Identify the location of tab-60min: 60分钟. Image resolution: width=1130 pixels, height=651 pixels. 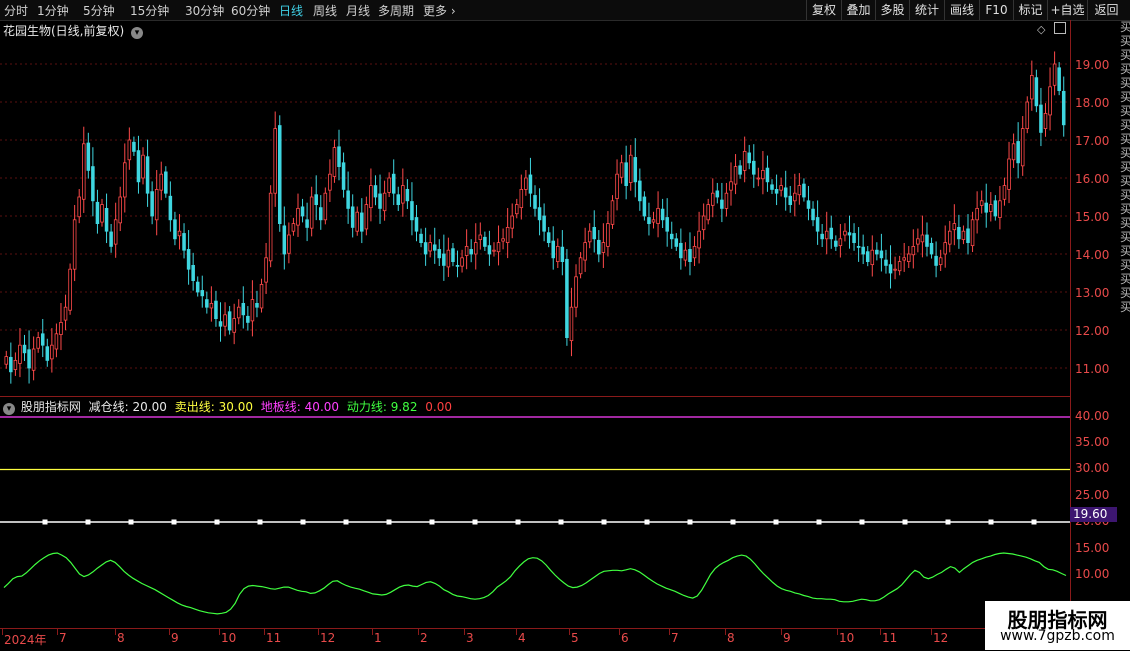
(250, 10).